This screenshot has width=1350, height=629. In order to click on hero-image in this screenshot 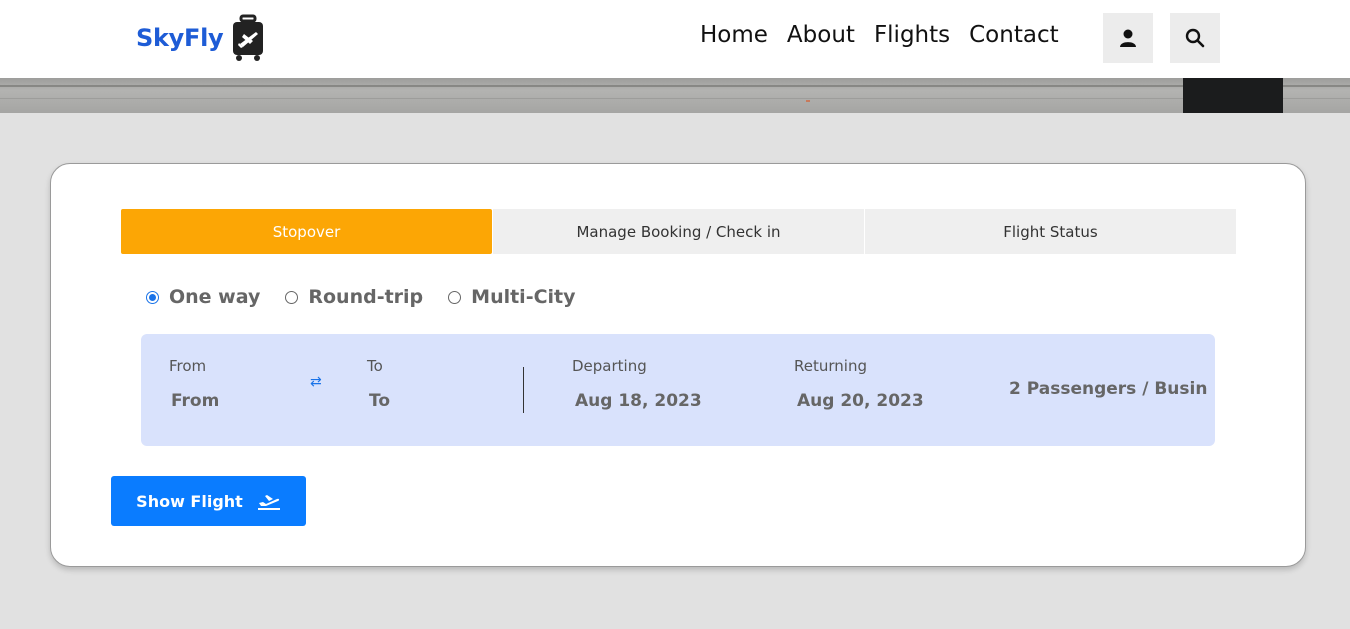, I will do `click(675, 95)`.